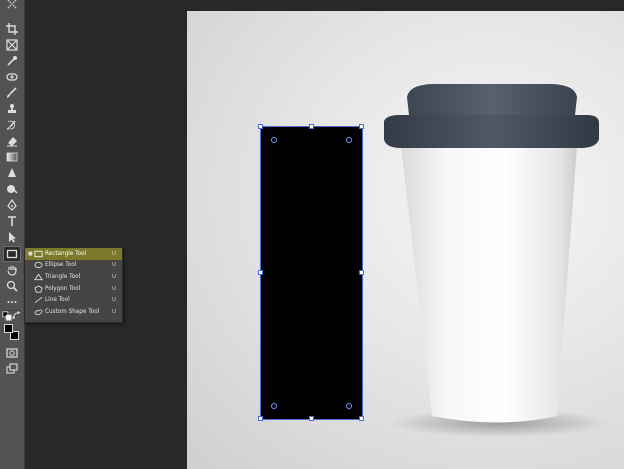 Image resolution: width=624 pixels, height=469 pixels. I want to click on line-icon, so click(38, 300).